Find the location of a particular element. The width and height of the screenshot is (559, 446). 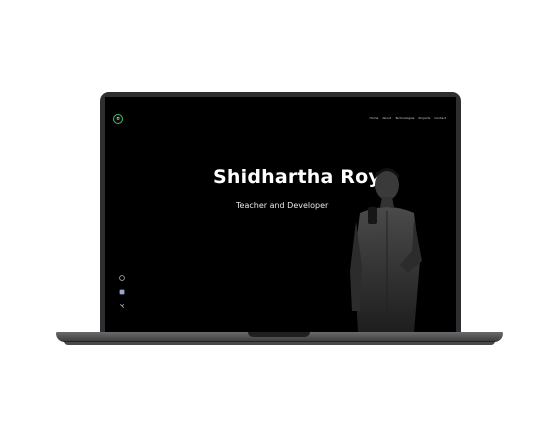

nav-item-contact: Contact is located at coordinates (440, 118).